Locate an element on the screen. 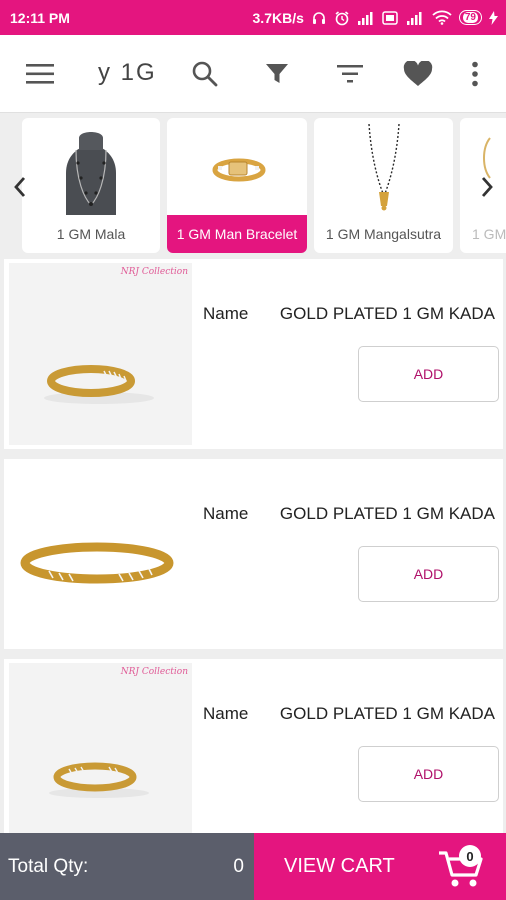 The width and height of the screenshot is (506, 900). wishlist-button is located at coordinates (418, 74).